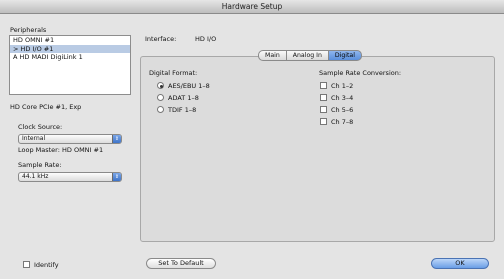 The image size is (504, 279). I want to click on checkbox-ch-5-6-label: Ch 5–6, so click(342, 109).